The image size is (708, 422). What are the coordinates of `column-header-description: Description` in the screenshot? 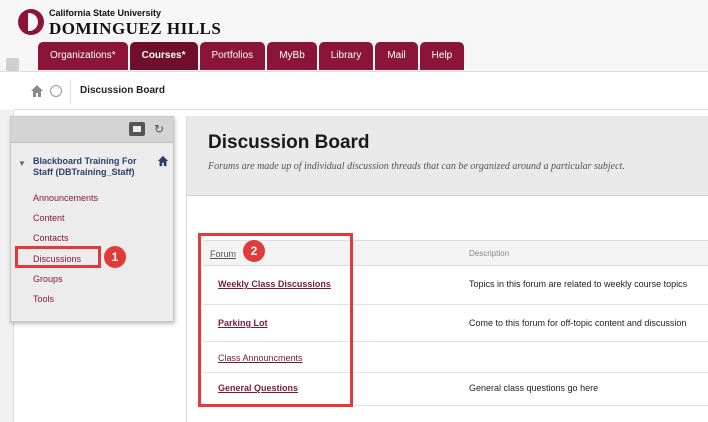 It's located at (489, 253).